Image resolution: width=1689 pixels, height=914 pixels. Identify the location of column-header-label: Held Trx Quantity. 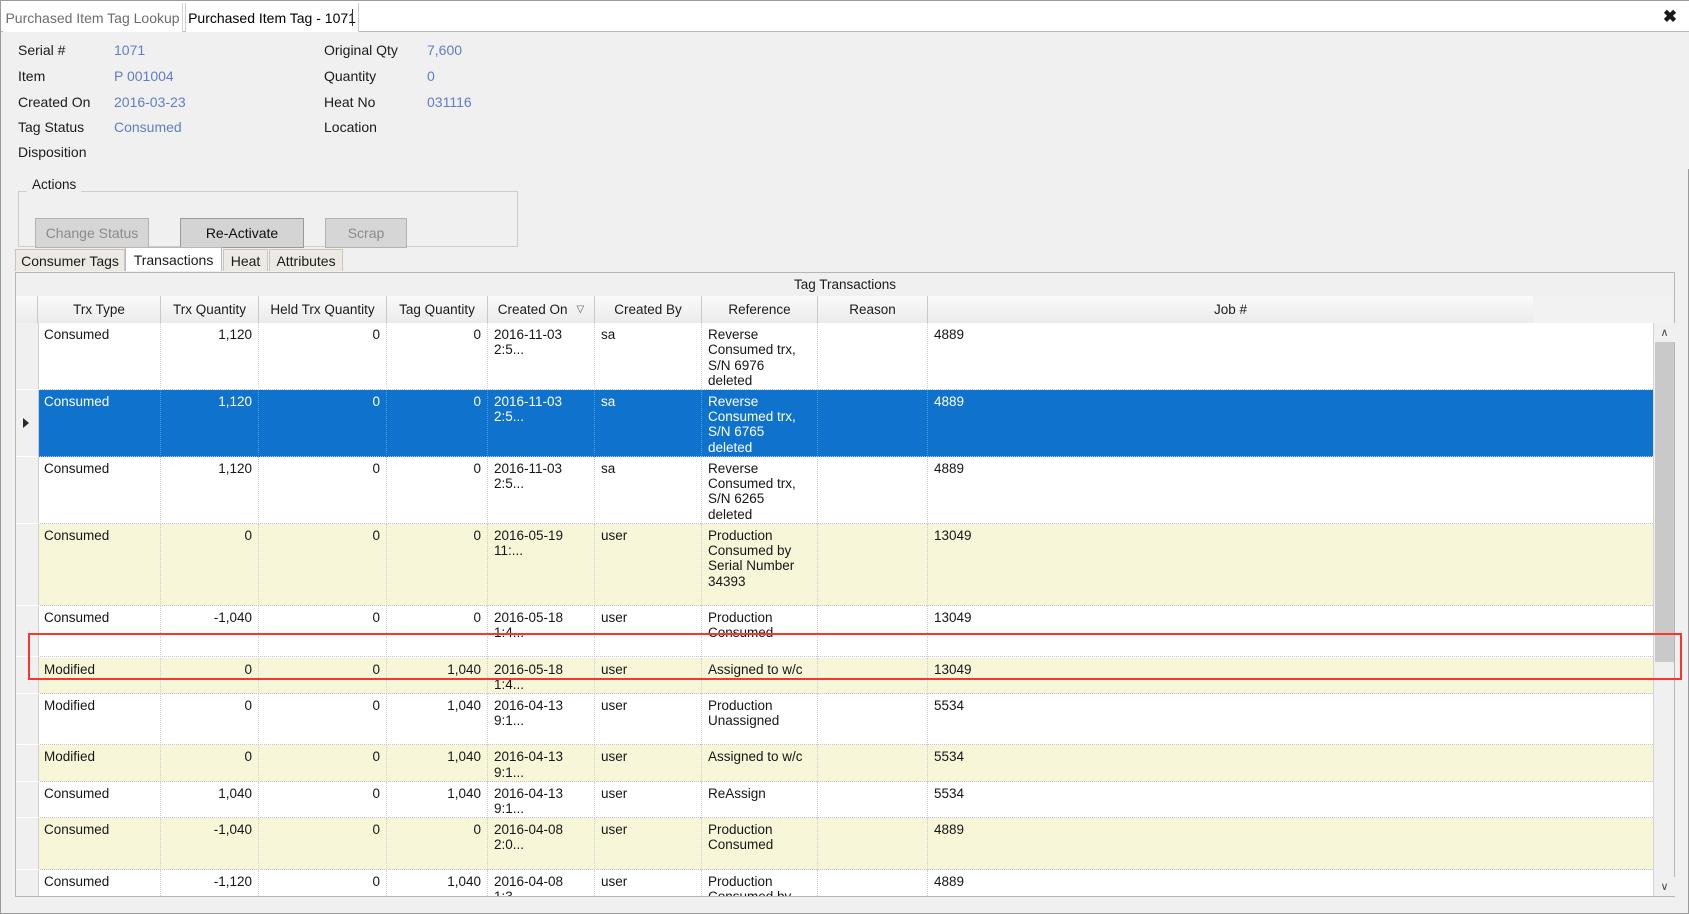
(322, 309).